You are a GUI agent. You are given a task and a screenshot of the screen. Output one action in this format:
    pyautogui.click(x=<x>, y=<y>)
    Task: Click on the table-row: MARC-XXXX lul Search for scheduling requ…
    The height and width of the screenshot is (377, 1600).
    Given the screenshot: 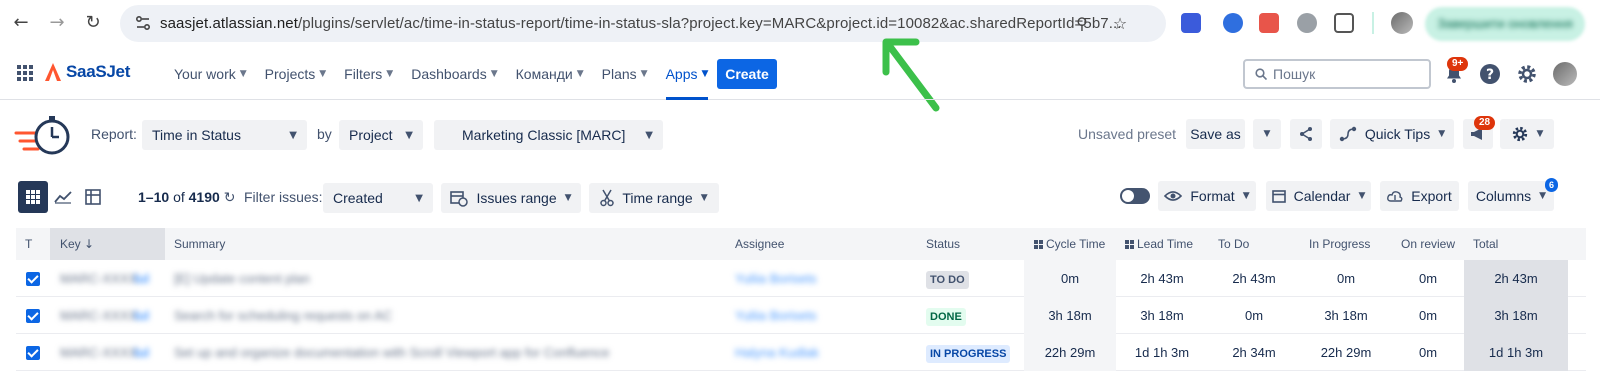 What is the action you would take?
    pyautogui.click(x=801, y=315)
    